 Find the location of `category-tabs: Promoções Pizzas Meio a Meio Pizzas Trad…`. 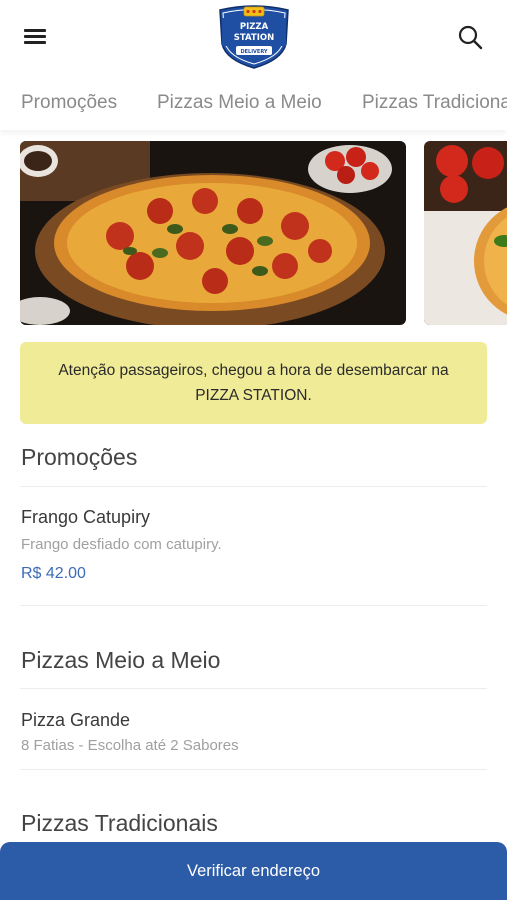

category-tabs: Promoções Pizzas Meio a Meio Pizzas Trad… is located at coordinates (253, 104).